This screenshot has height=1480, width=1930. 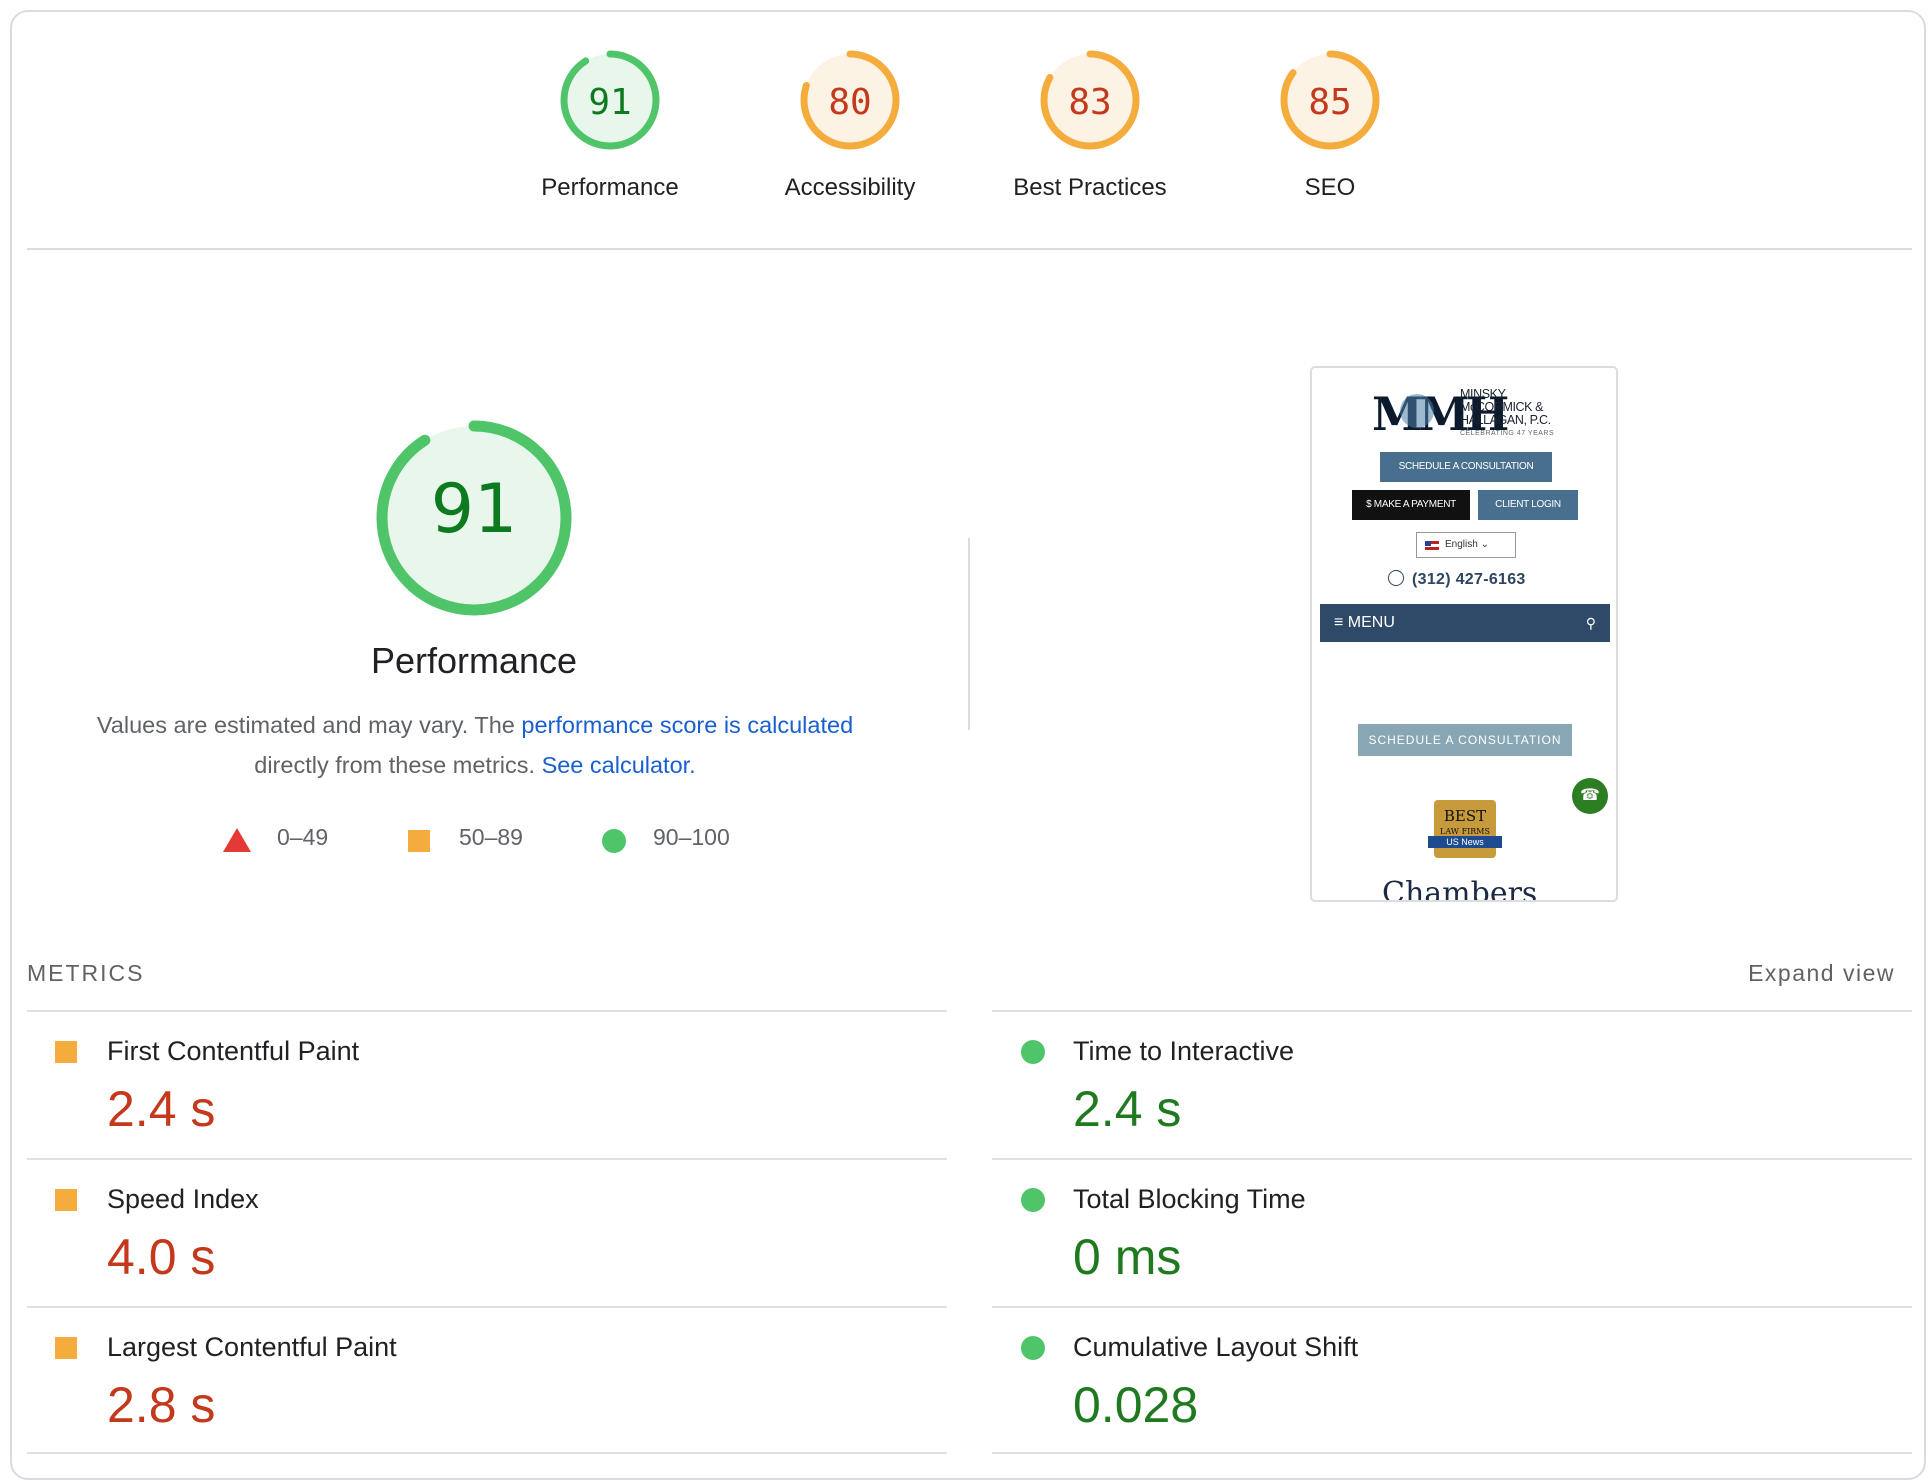 What do you see at coordinates (610, 187) in the screenshot?
I see `gauge-label: Performance` at bounding box center [610, 187].